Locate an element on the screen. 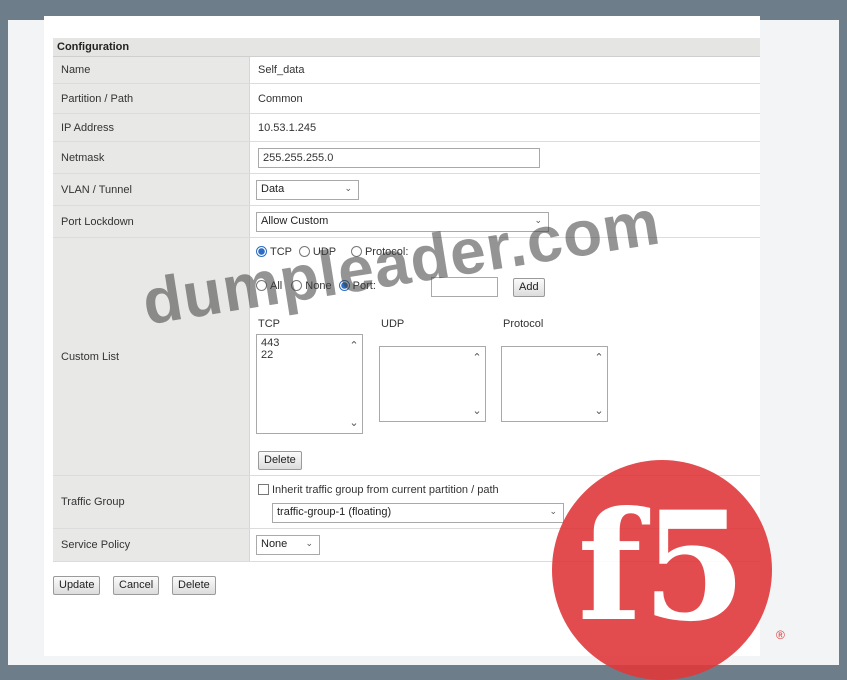  ip-label: IP Address is located at coordinates (151, 127).